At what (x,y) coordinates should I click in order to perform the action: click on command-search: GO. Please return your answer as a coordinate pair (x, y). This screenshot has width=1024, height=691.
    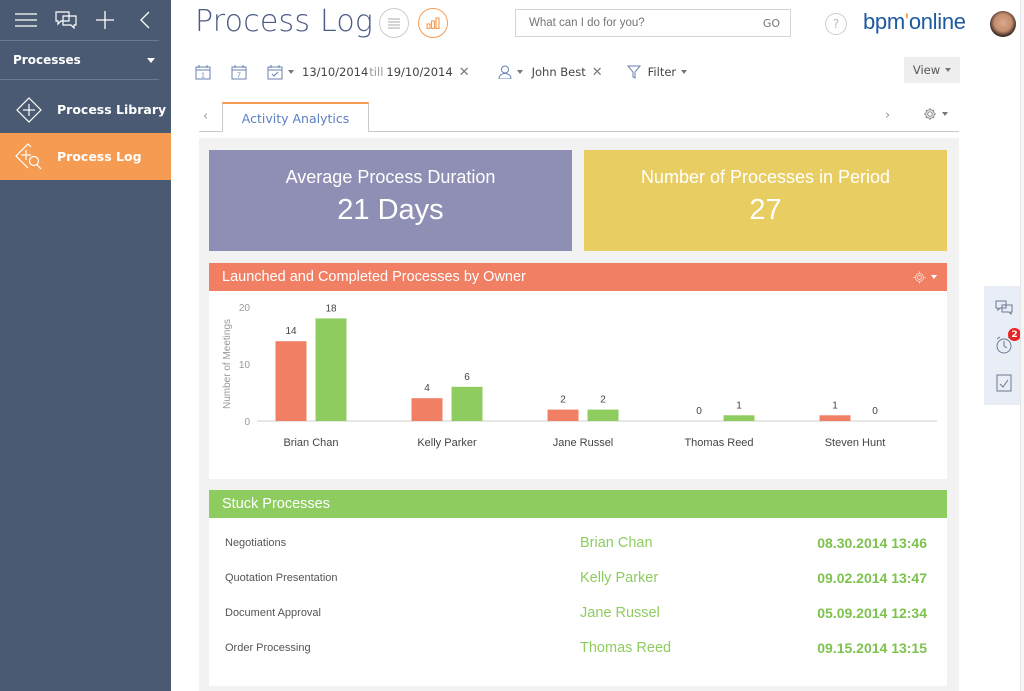
    Looking at the image, I should click on (653, 23).